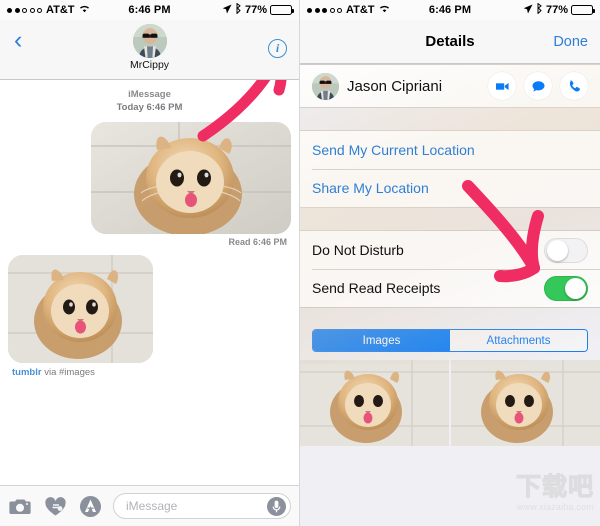 Image resolution: width=600 pixels, height=526 pixels. Describe the element at coordinates (149, 94) in the screenshot. I see `service-label: iMessage` at that location.